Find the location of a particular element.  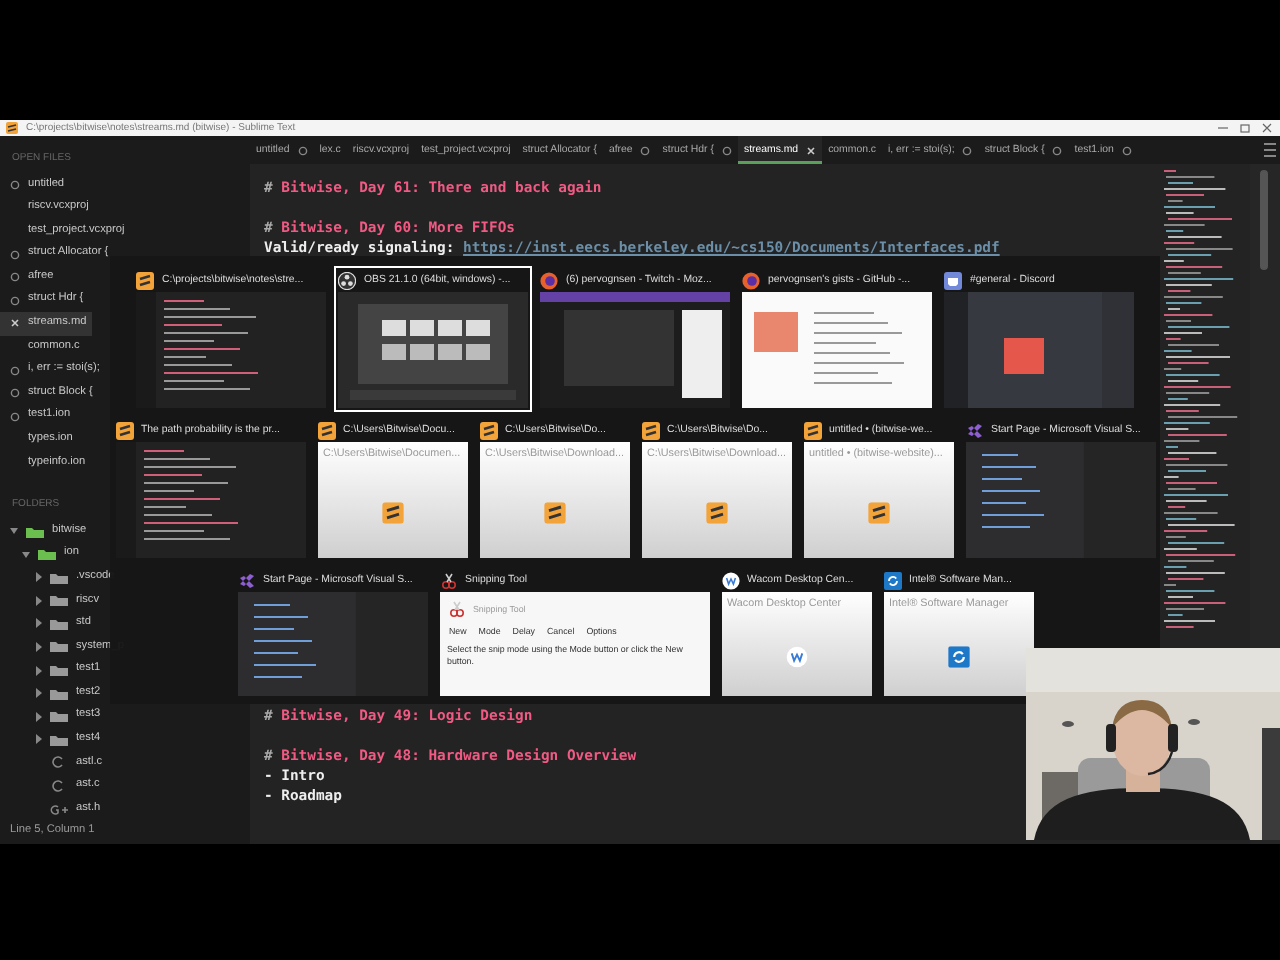

close-icon is located at coordinates (1267, 128).